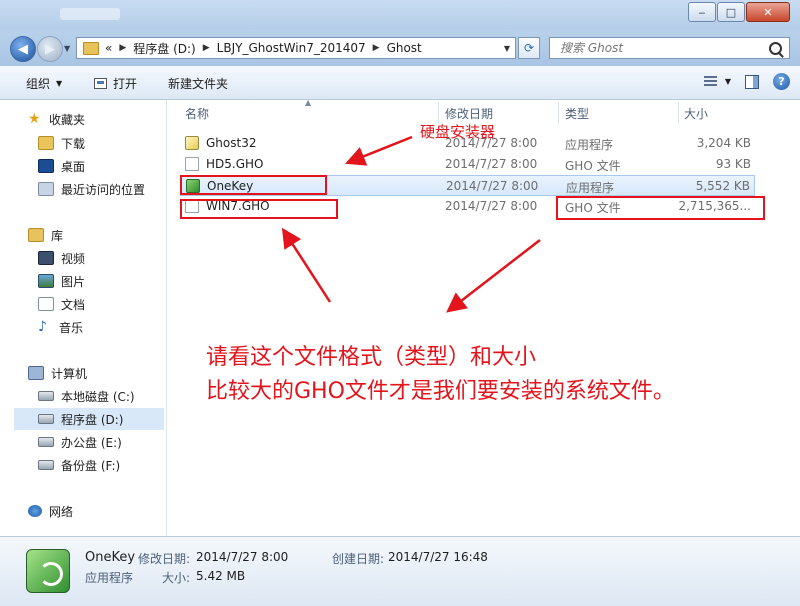 Image resolution: width=800 pixels, height=606 pixels. Describe the element at coordinates (775, 48) in the screenshot. I see `search-icon` at that location.